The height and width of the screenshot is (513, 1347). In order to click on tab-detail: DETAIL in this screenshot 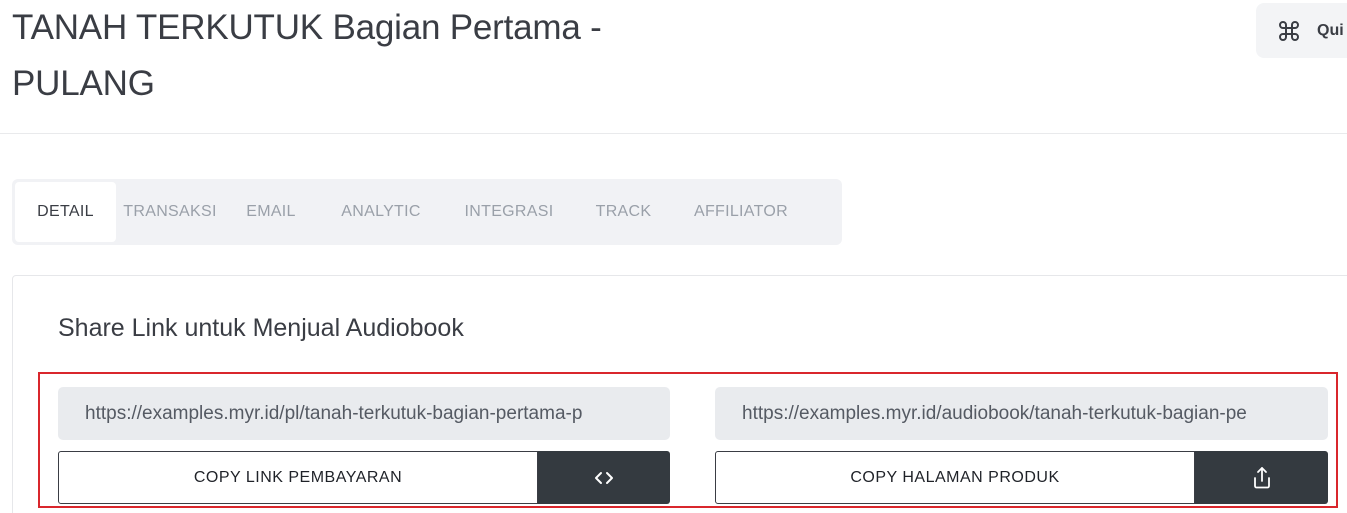, I will do `click(65, 212)`.